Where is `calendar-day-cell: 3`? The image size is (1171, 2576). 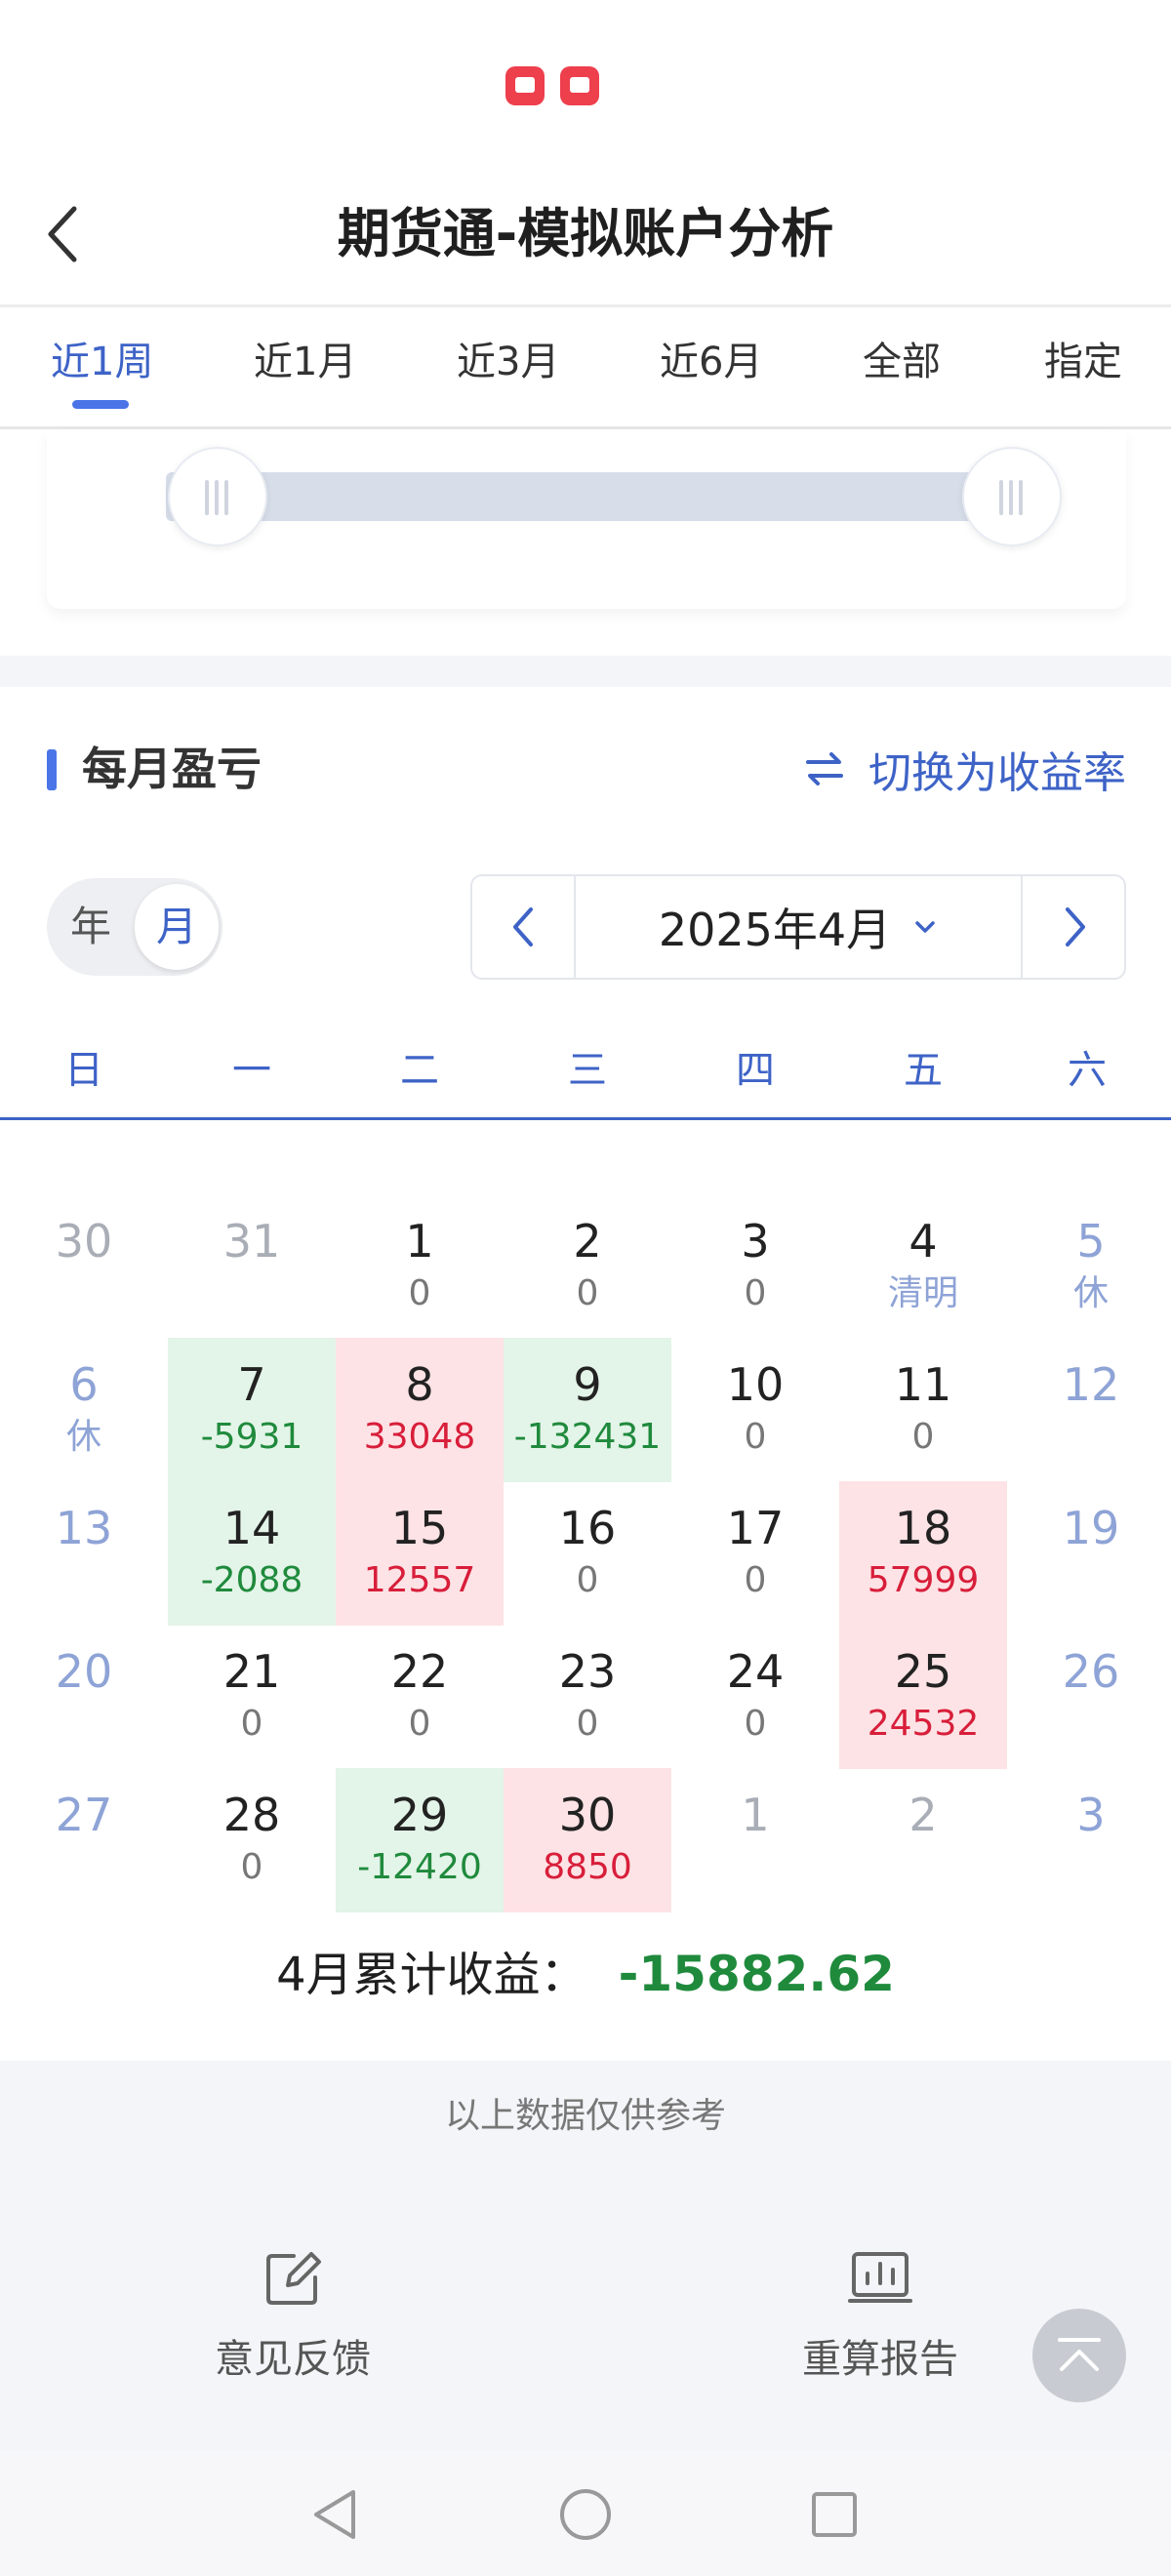 calendar-day-cell: 3 is located at coordinates (1089, 1840).